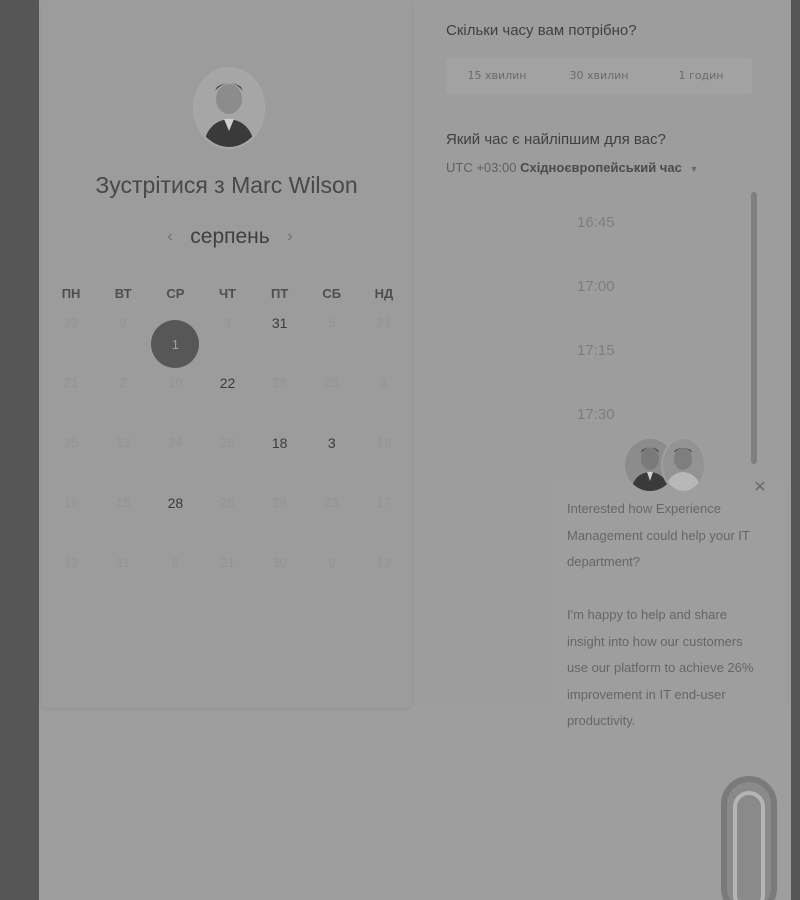  I want to click on calendar-day-number: 5, so click(332, 322).